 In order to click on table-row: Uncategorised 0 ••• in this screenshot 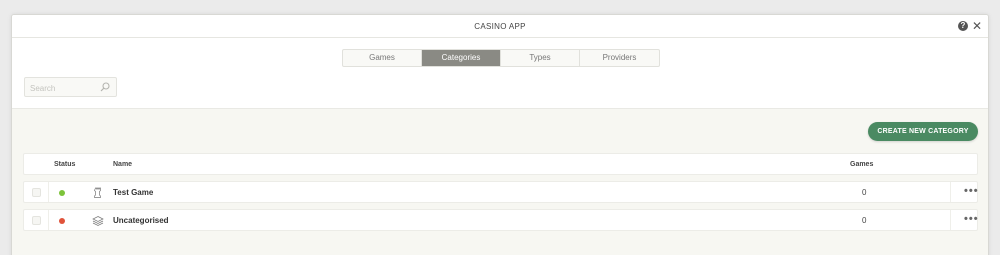, I will do `click(500, 220)`.